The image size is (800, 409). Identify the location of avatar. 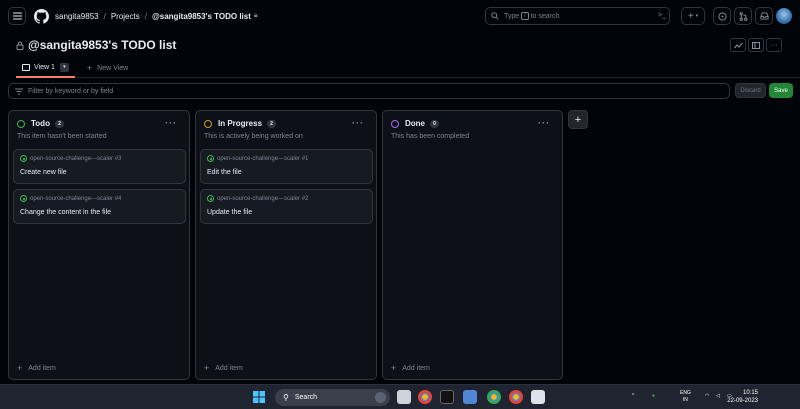
(784, 16).